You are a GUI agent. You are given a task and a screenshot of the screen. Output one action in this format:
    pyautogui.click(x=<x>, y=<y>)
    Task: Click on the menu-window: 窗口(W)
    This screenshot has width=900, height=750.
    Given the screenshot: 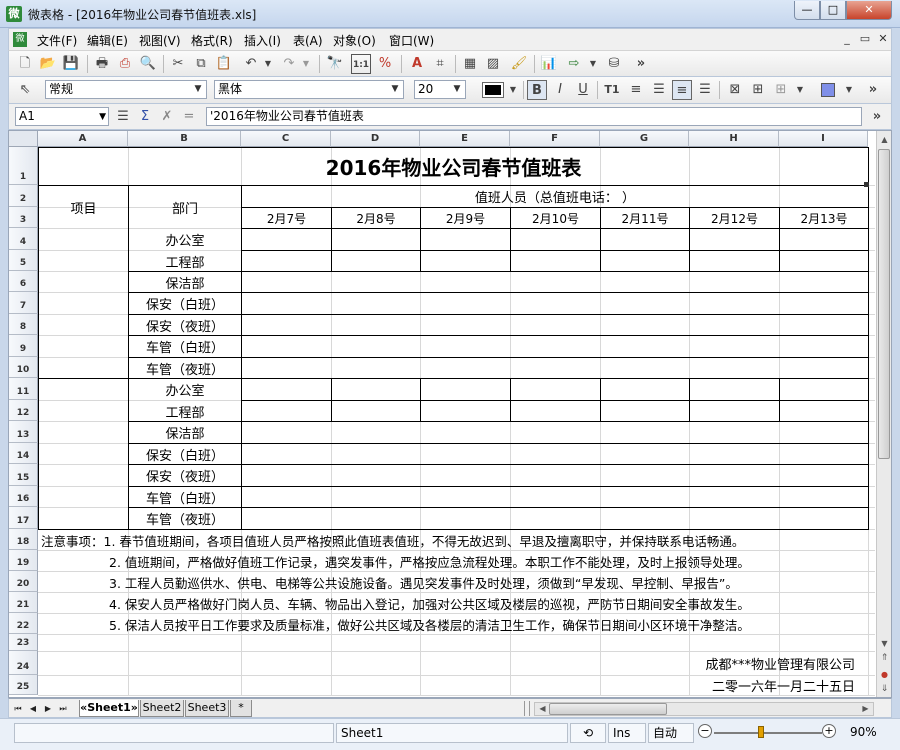 What is the action you would take?
    pyautogui.click(x=411, y=40)
    